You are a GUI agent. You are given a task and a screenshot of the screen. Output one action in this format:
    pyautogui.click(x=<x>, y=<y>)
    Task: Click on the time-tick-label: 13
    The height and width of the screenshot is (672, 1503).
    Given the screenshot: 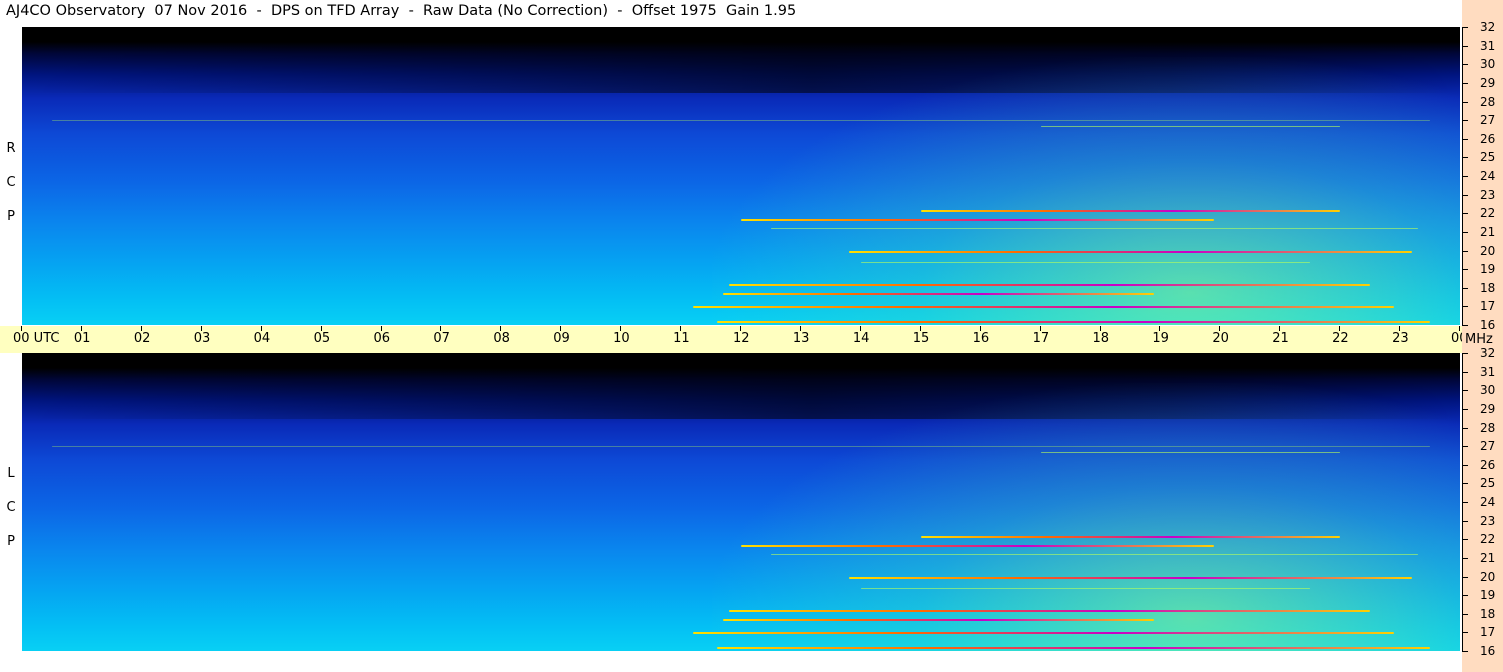 What is the action you would take?
    pyautogui.click(x=801, y=338)
    